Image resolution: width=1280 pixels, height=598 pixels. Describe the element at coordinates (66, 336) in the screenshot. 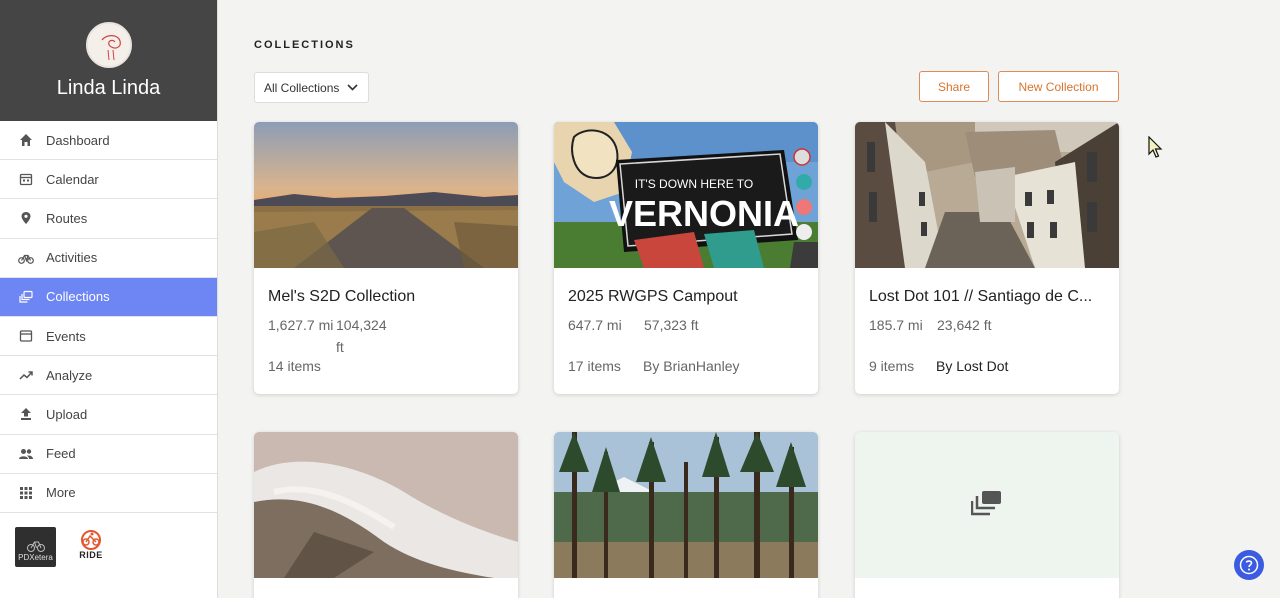

I see `sidebar-item-label: Events` at that location.